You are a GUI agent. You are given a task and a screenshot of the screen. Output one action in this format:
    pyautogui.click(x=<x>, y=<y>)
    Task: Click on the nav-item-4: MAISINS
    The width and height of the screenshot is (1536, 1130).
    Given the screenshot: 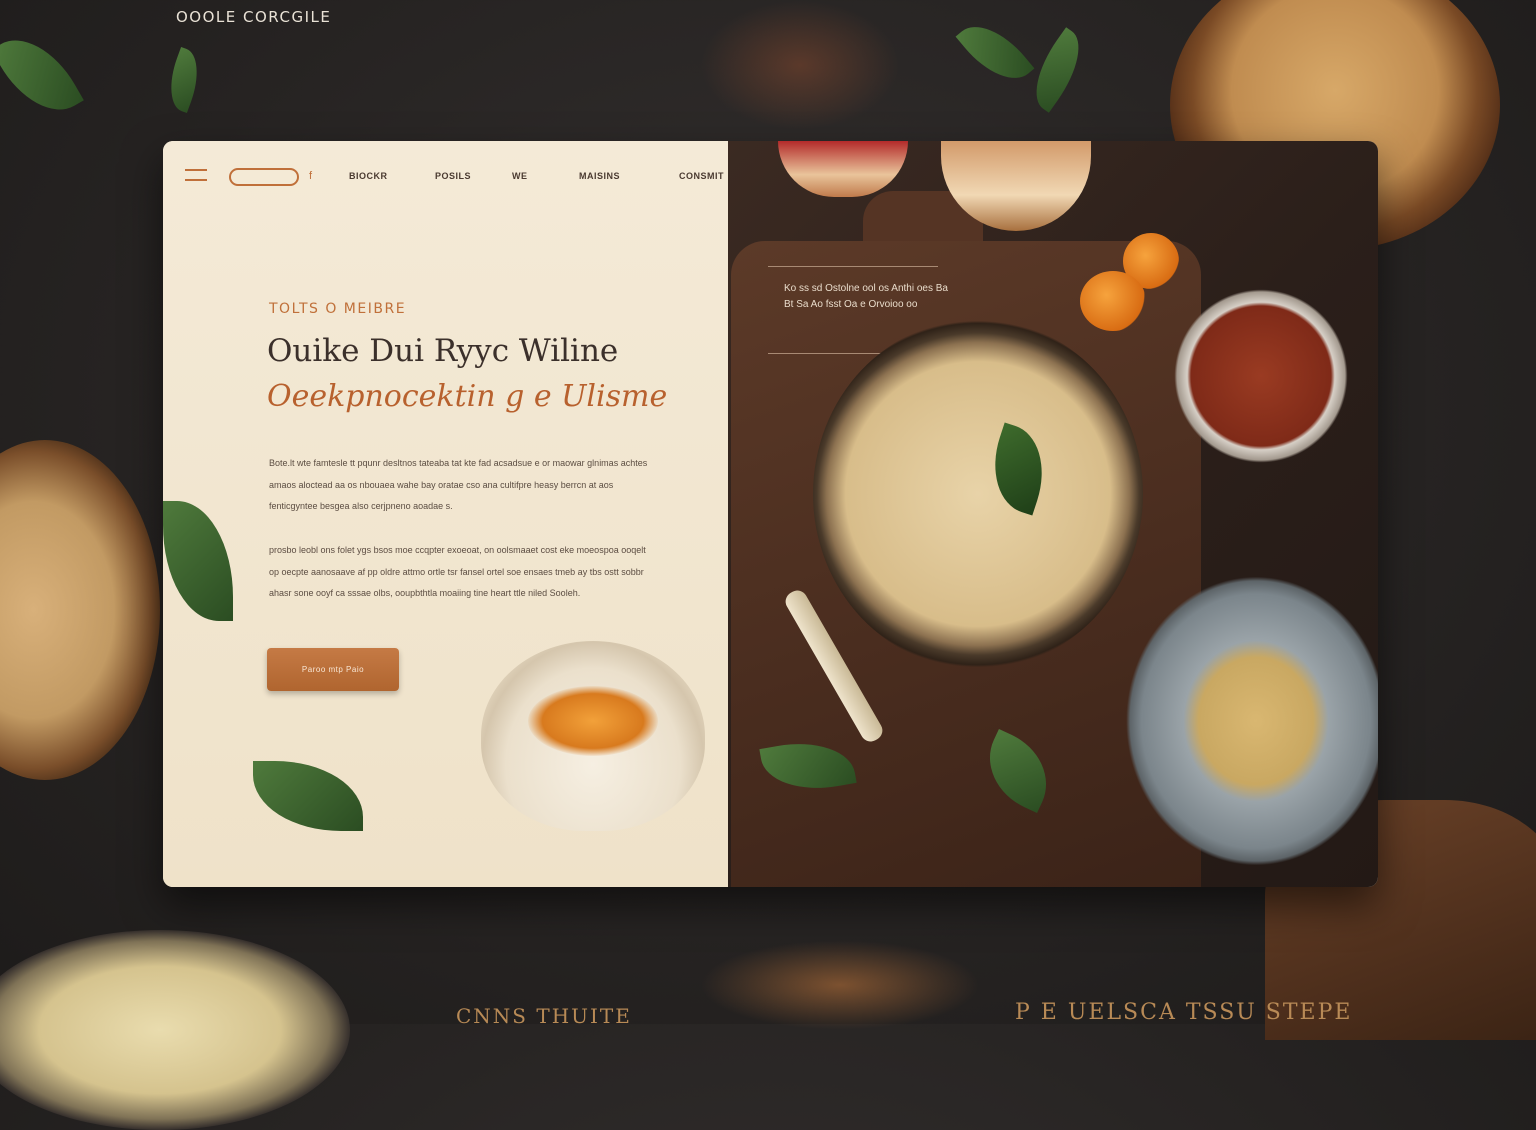 What is the action you would take?
    pyautogui.click(x=599, y=176)
    